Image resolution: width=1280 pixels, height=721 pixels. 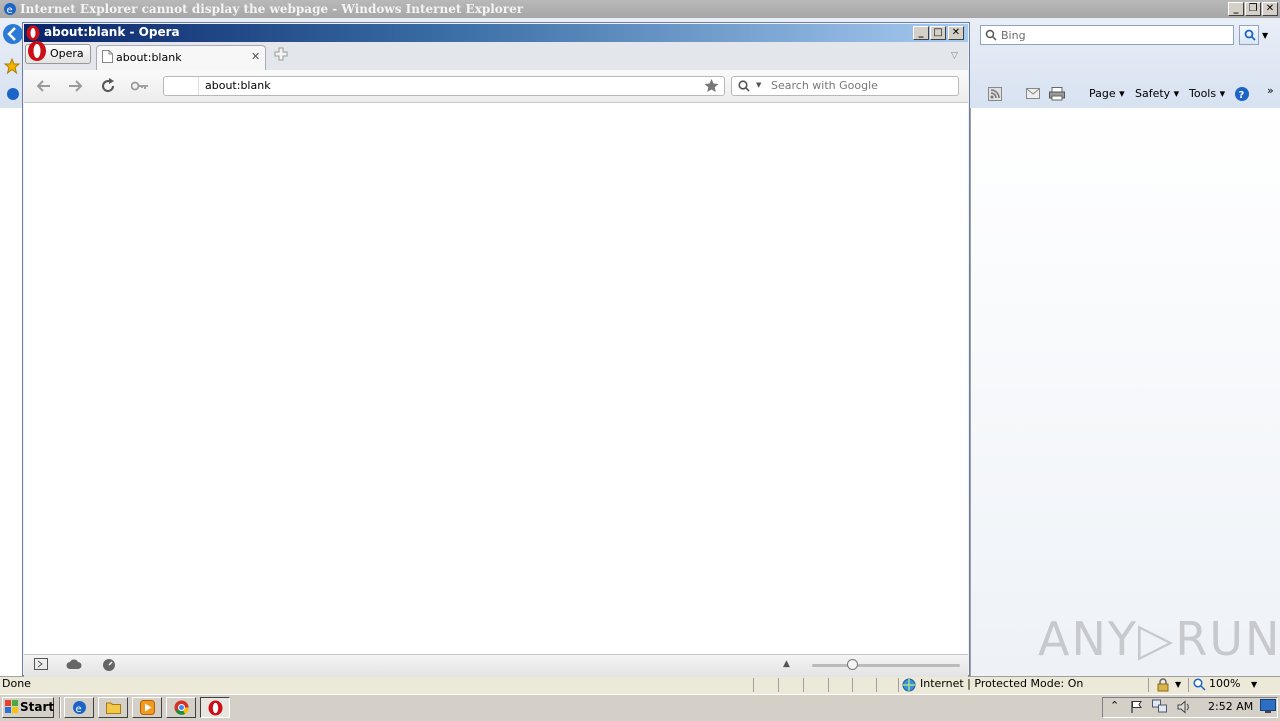 What do you see at coordinates (824, 85) in the screenshot?
I see `search-placeholder: Search with Google` at bounding box center [824, 85].